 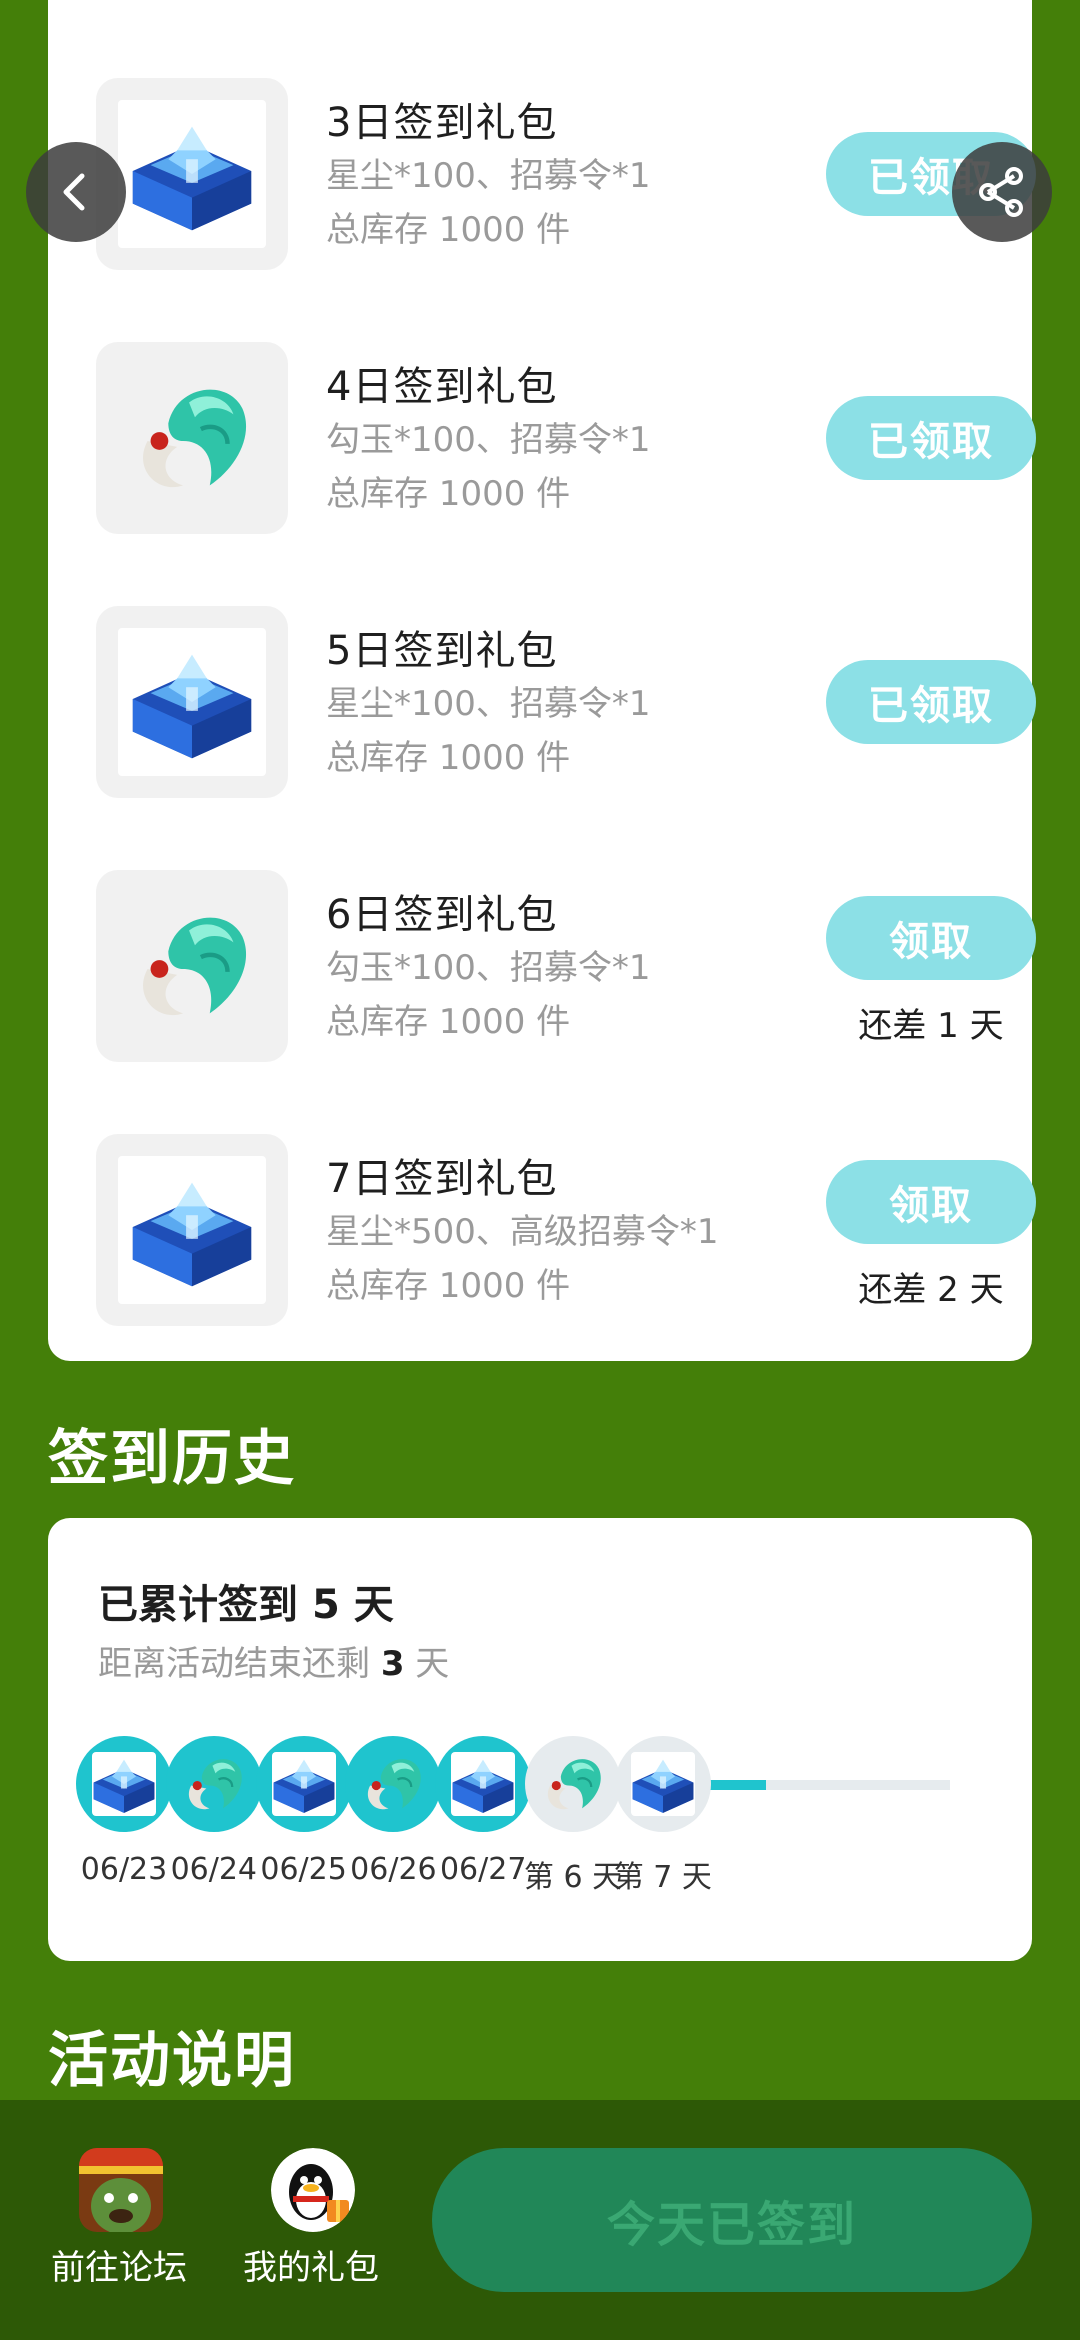 I want to click on gift-row: 5日签到礼包 星尘*100、招募令*1 总库存 1000 件 已领取, so click(x=566, y=702).